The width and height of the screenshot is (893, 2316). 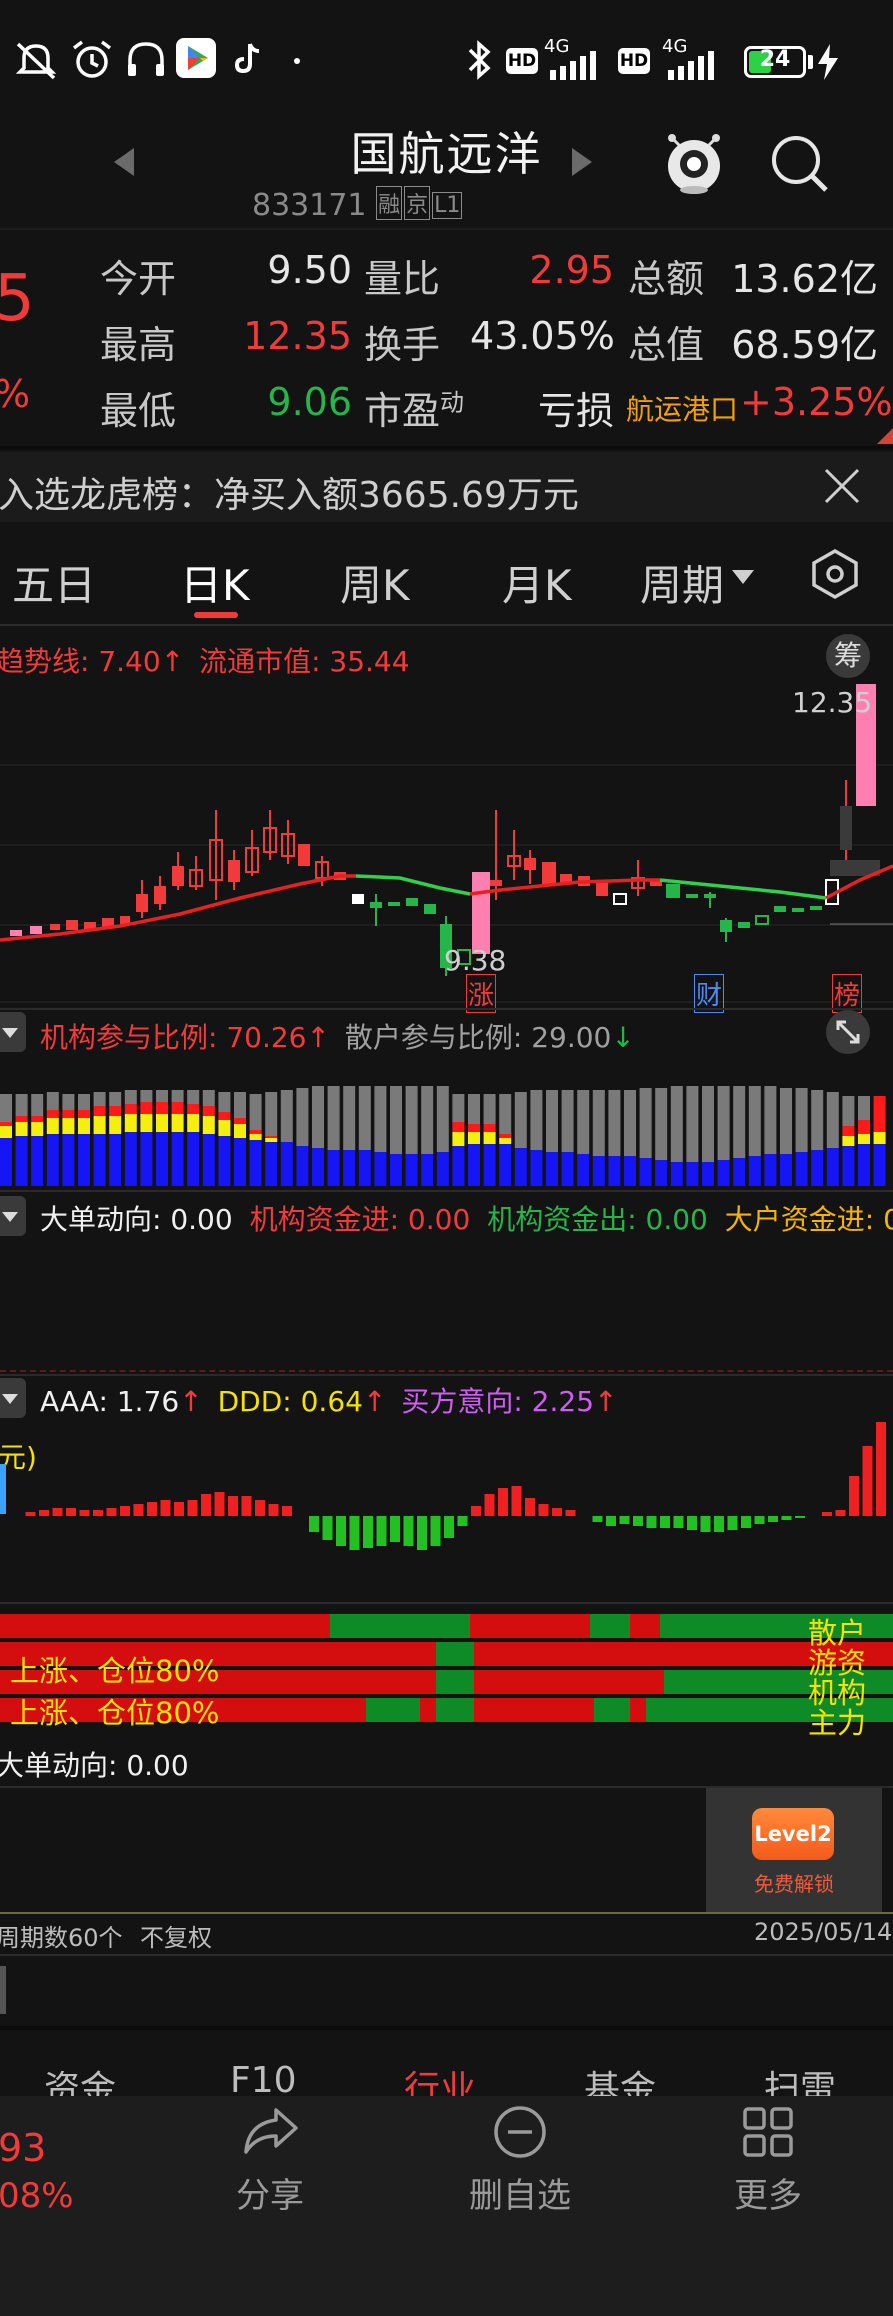 I want to click on status-bar: HD 4G HD 4G 24, so click(x=446, y=60).